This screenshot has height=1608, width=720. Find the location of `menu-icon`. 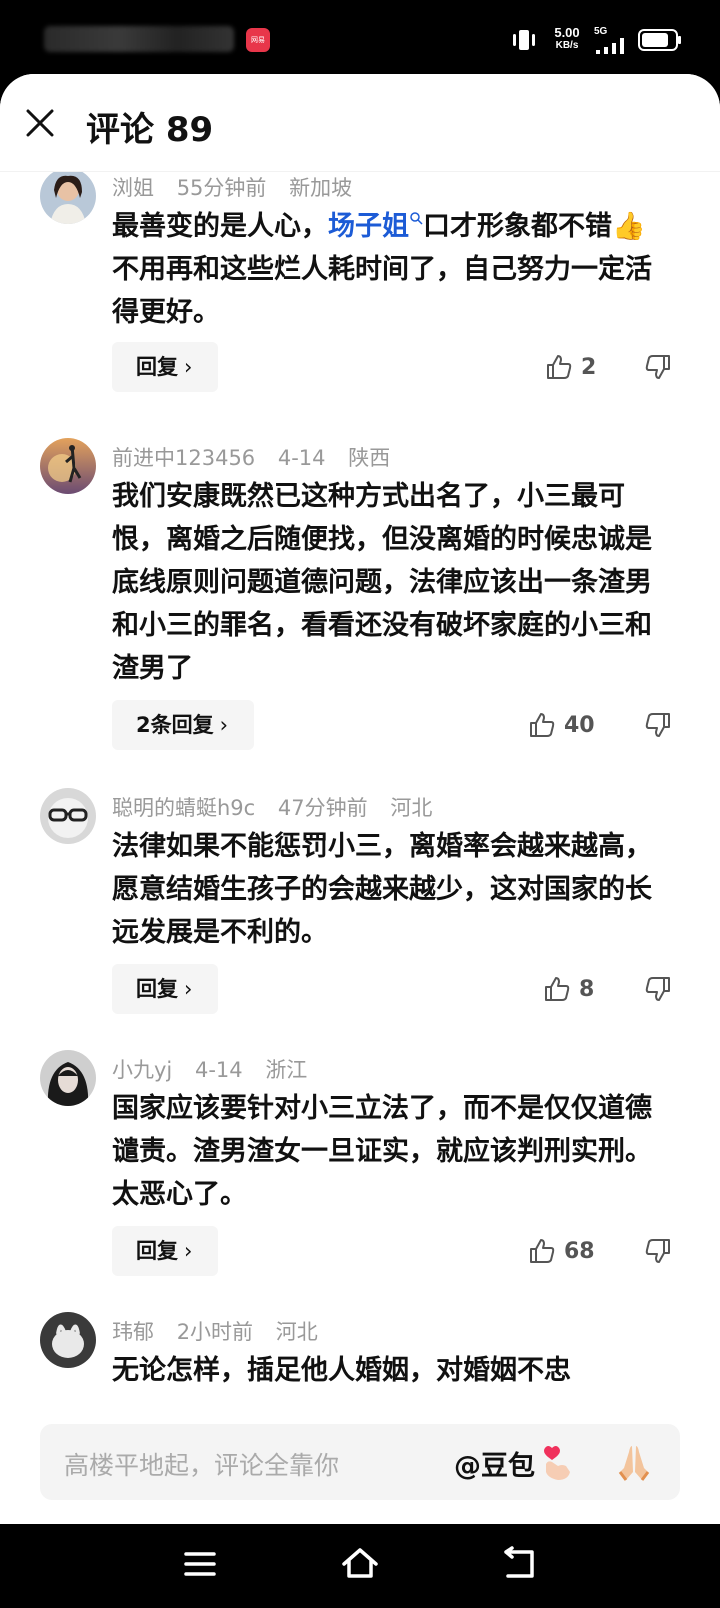

menu-icon is located at coordinates (200, 1564).